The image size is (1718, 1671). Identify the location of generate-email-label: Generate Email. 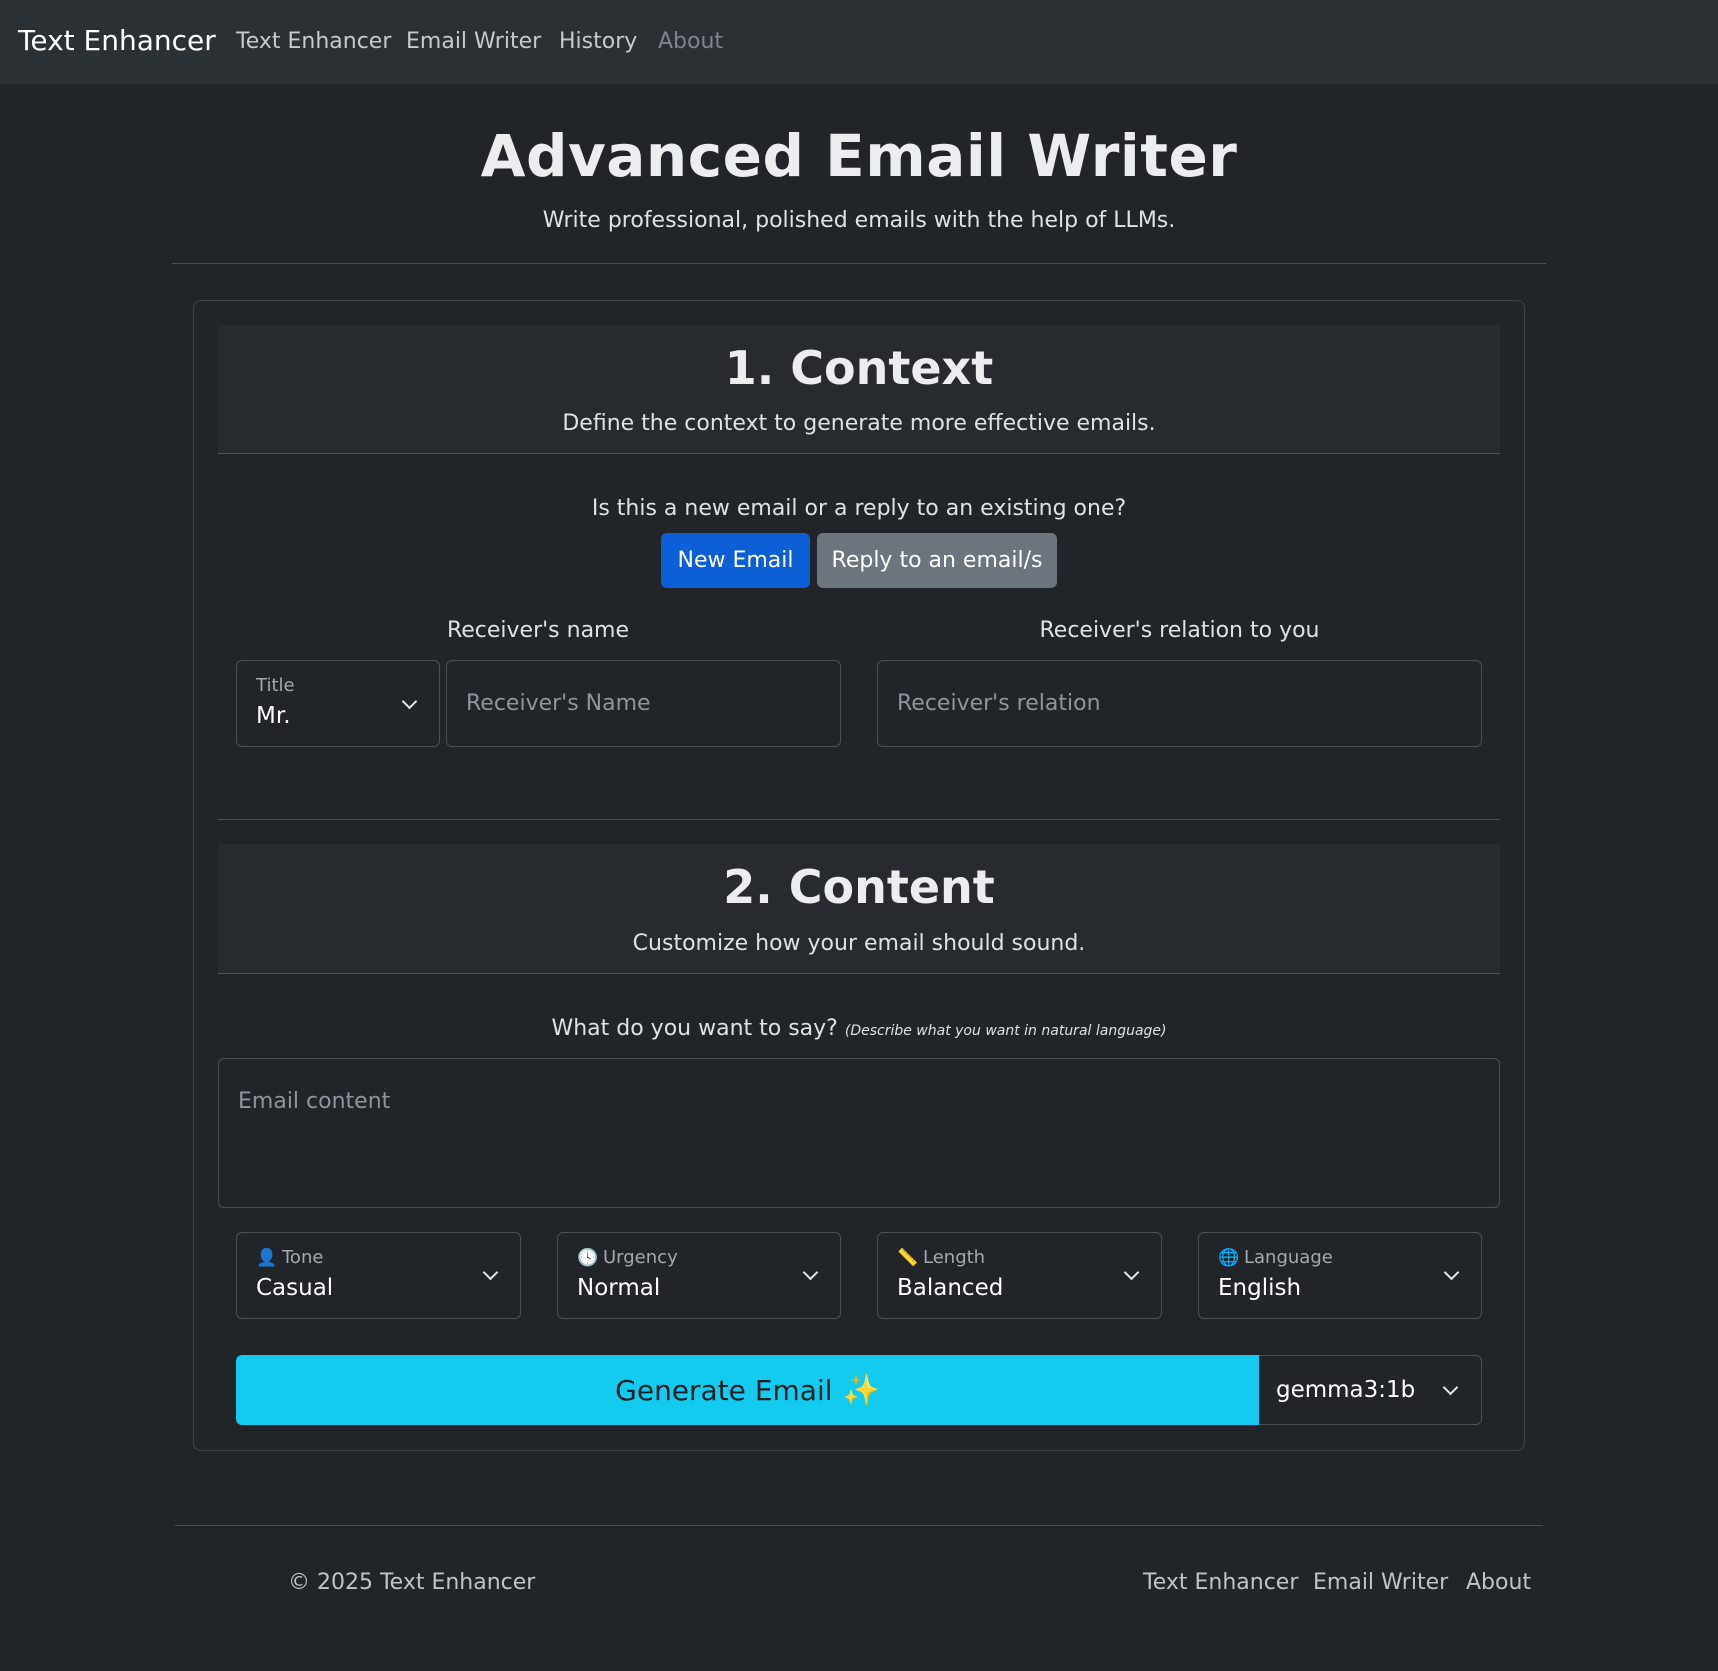
(724, 1390).